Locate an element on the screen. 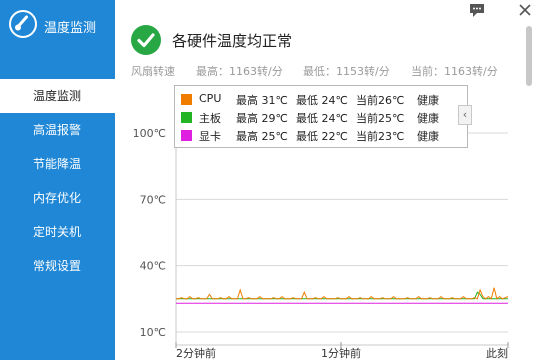  y-axis-ticks: 100℃ 70℃ 40℃ 10℃ is located at coordinates (149, 233).